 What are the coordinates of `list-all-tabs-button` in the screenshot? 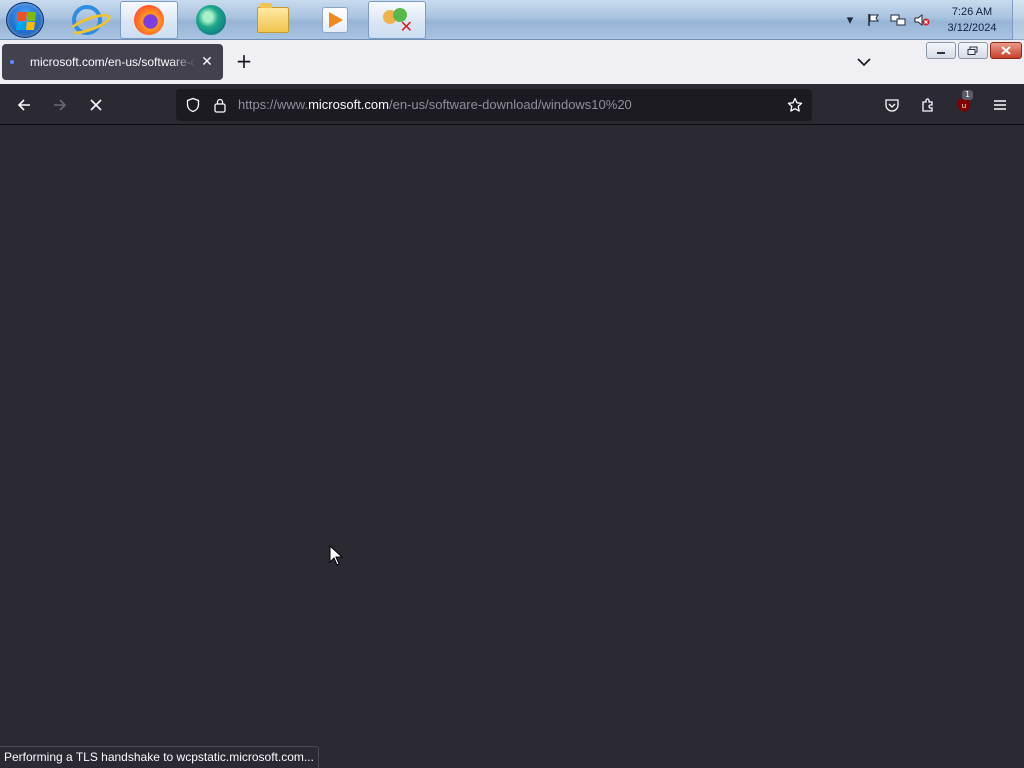 It's located at (864, 62).